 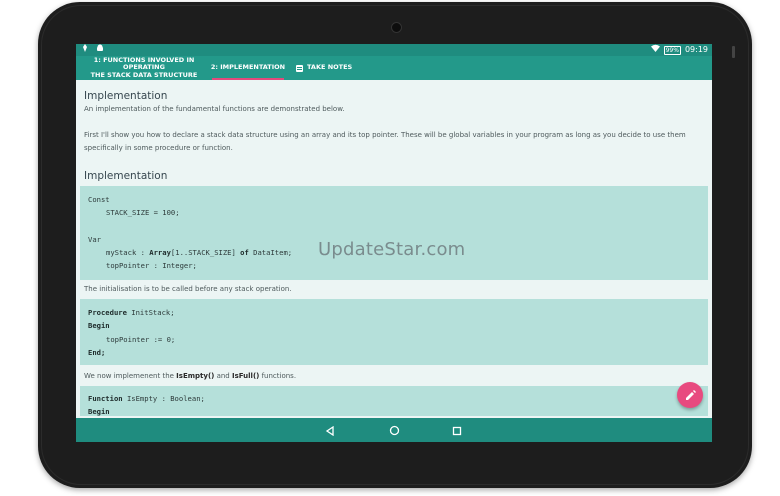 I want to click on code-line: Procedure InitStack;, so click(x=131, y=312).